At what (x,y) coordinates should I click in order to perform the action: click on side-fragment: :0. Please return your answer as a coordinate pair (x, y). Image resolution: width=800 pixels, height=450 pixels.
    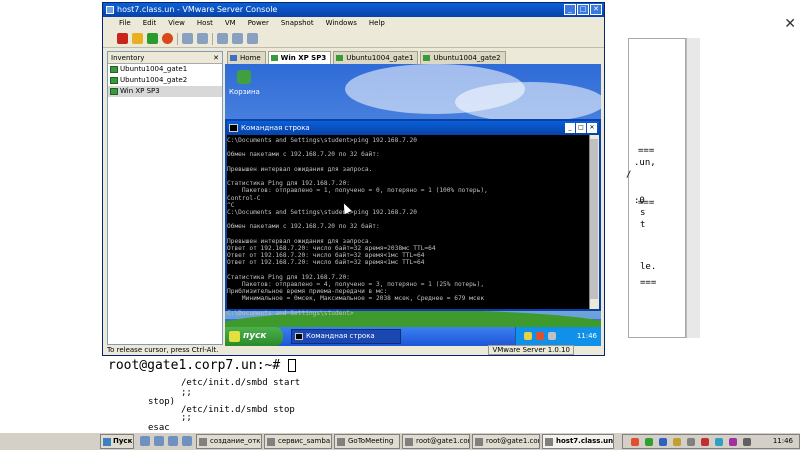
    Looking at the image, I should click on (639, 201).